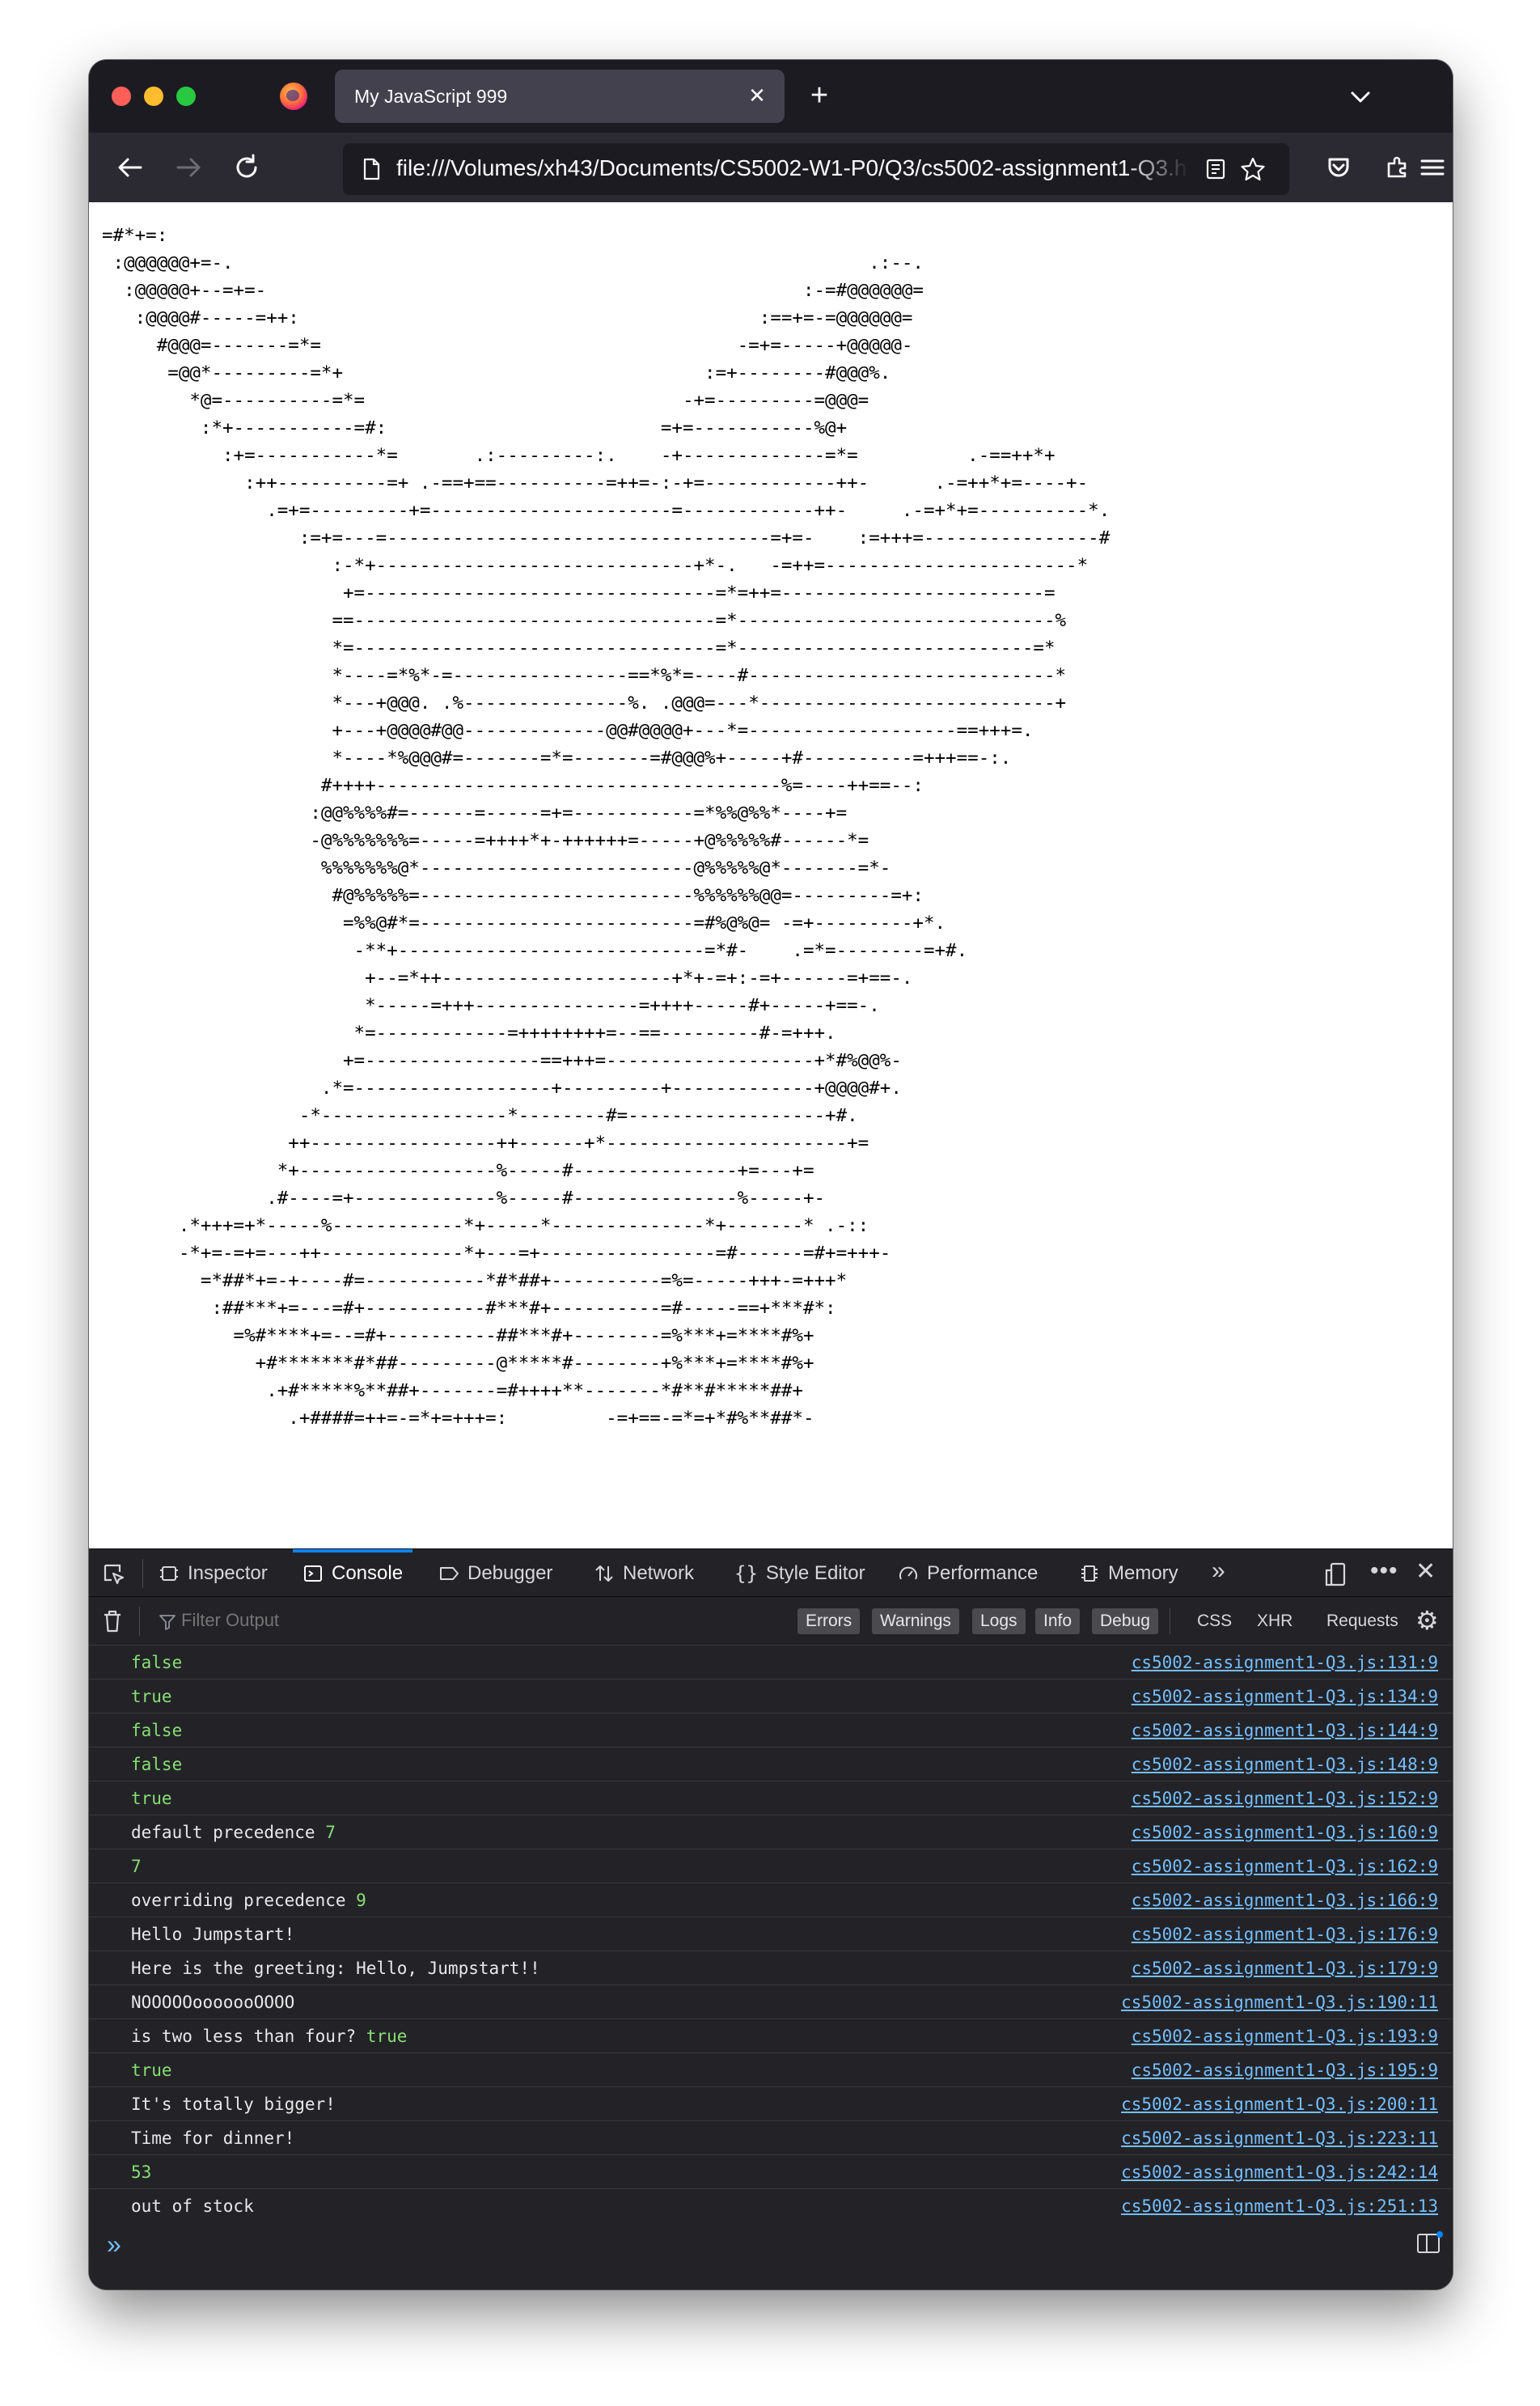 The width and height of the screenshot is (1540, 2406). Describe the element at coordinates (142, 1574) in the screenshot. I see `toolbar-divider` at that location.